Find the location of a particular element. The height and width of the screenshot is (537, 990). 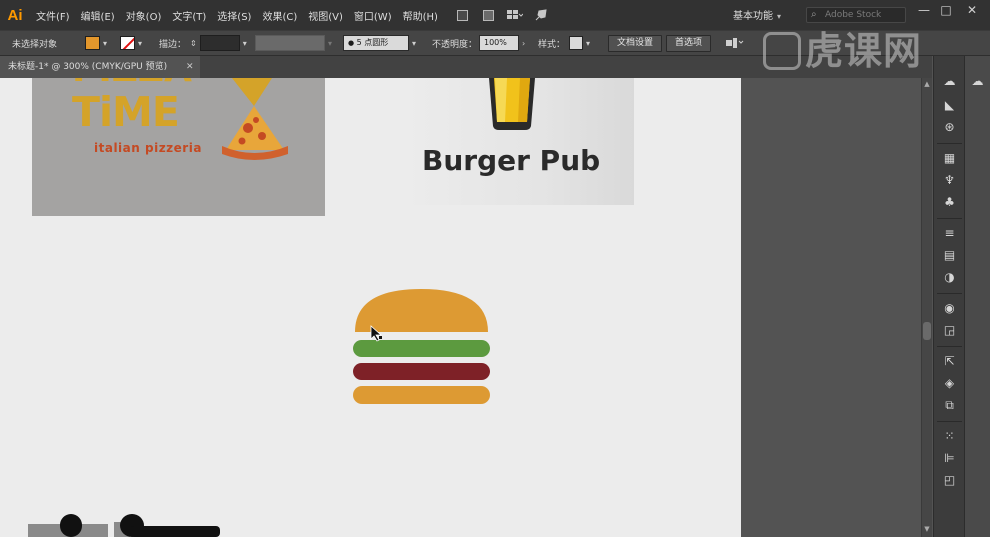

stroke-color-control: ▾ is located at coordinates (131, 43).